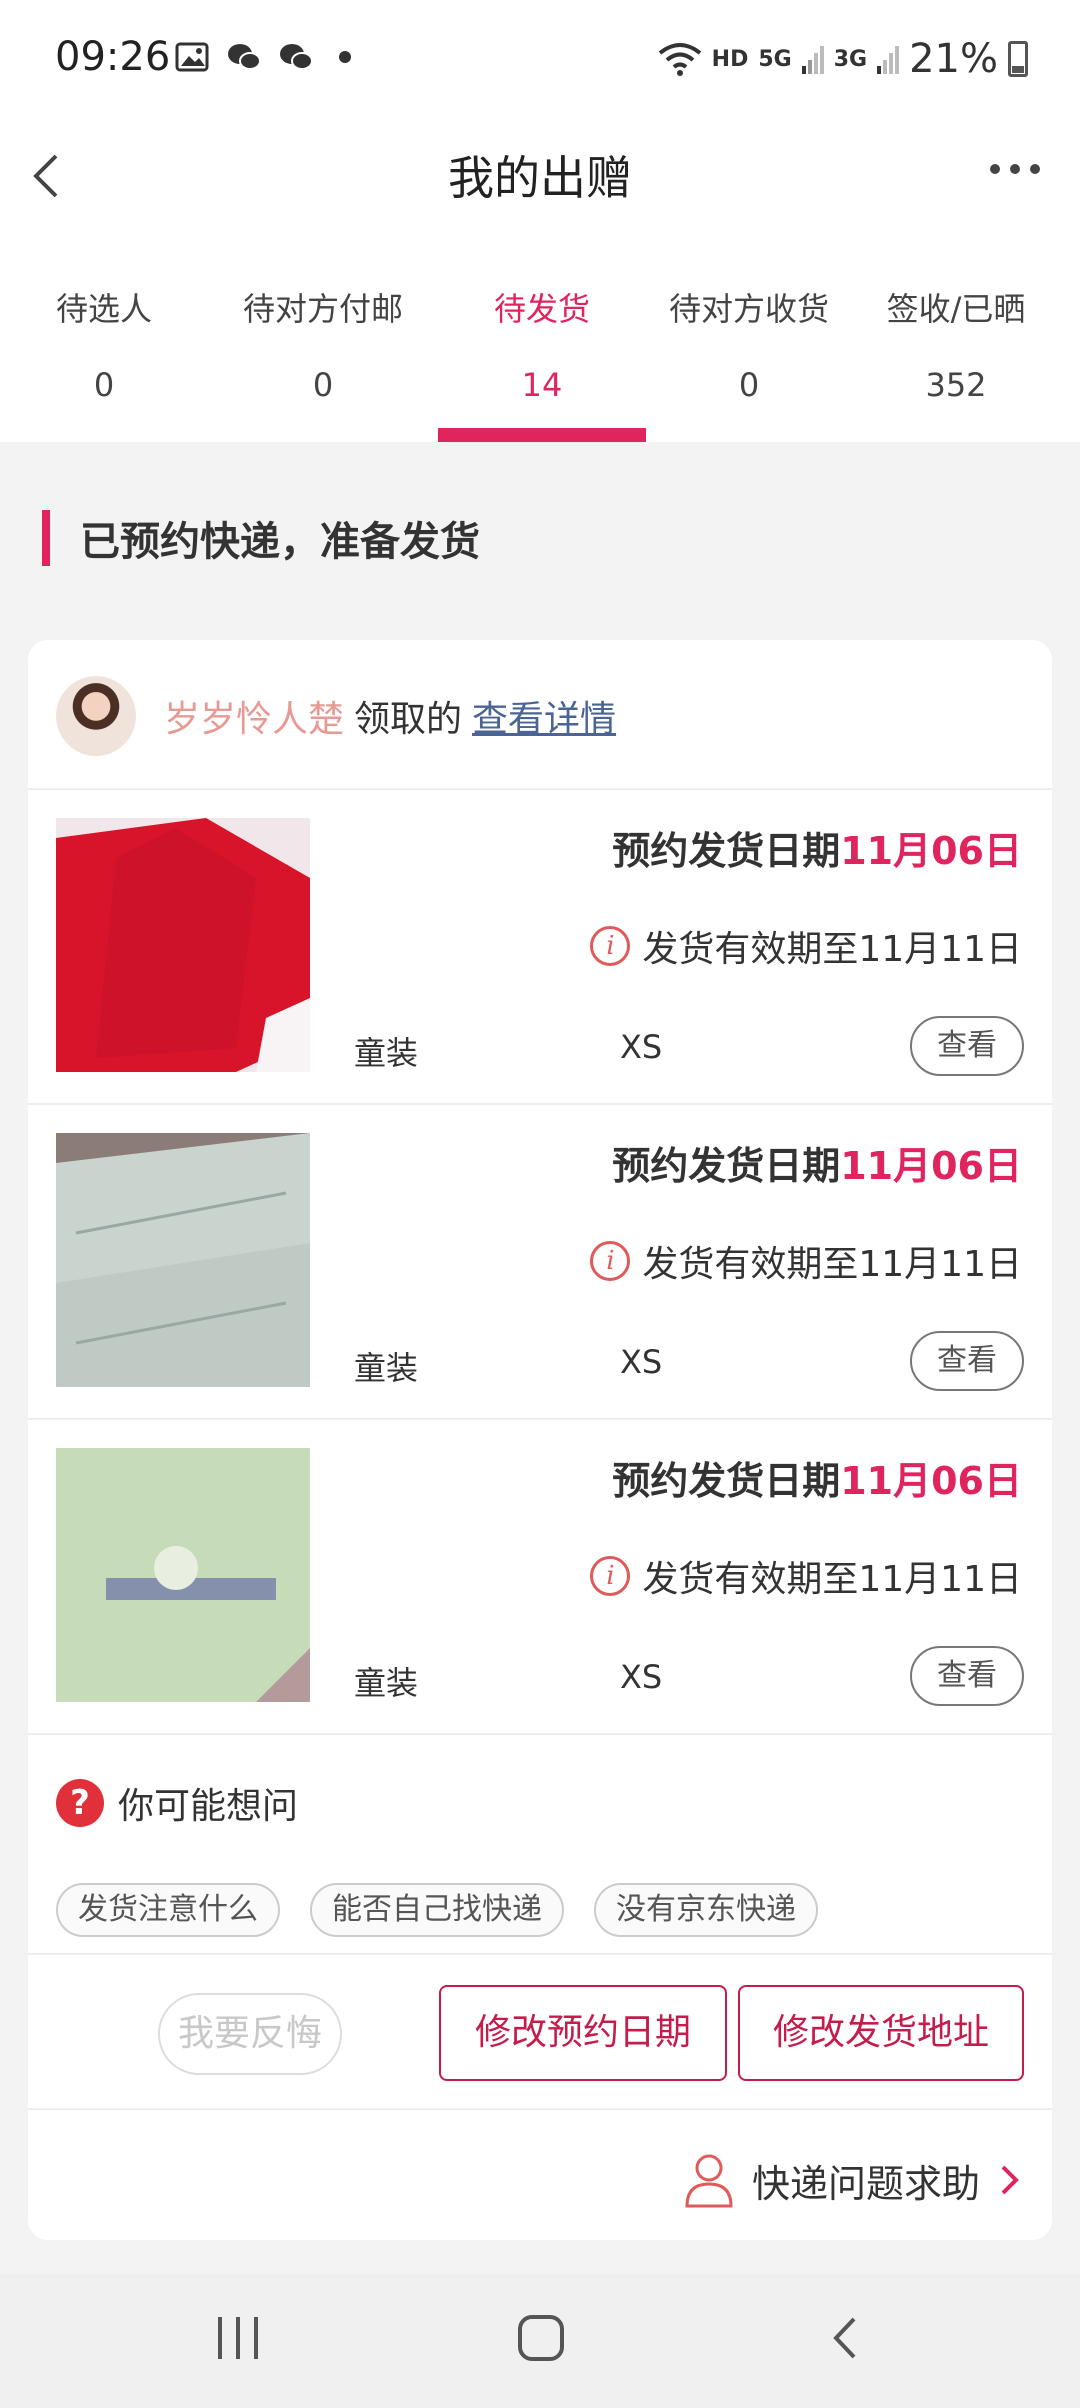 The height and width of the screenshot is (2408, 1080). I want to click on status-indicators: HD 5G 3G 21%, so click(843, 59).